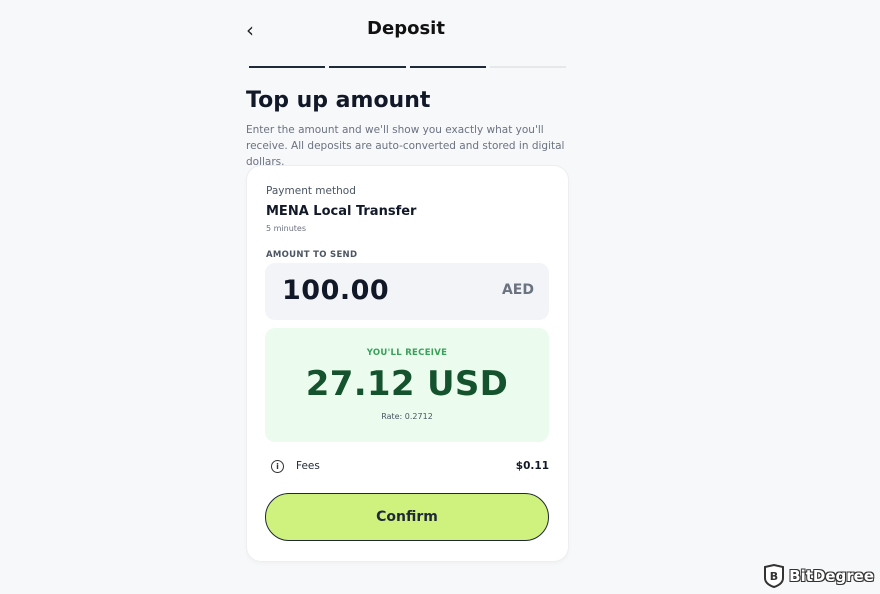 Image resolution: width=880 pixels, height=594 pixels. What do you see at coordinates (277, 466) in the screenshot?
I see `info-icon: i` at bounding box center [277, 466].